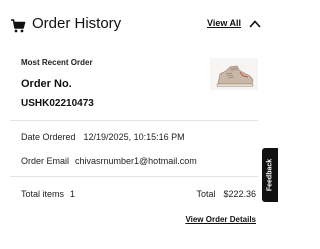 The width and height of the screenshot is (320, 249). What do you see at coordinates (239, 194) in the screenshot?
I see `order-total-value: $222.36` at bounding box center [239, 194].